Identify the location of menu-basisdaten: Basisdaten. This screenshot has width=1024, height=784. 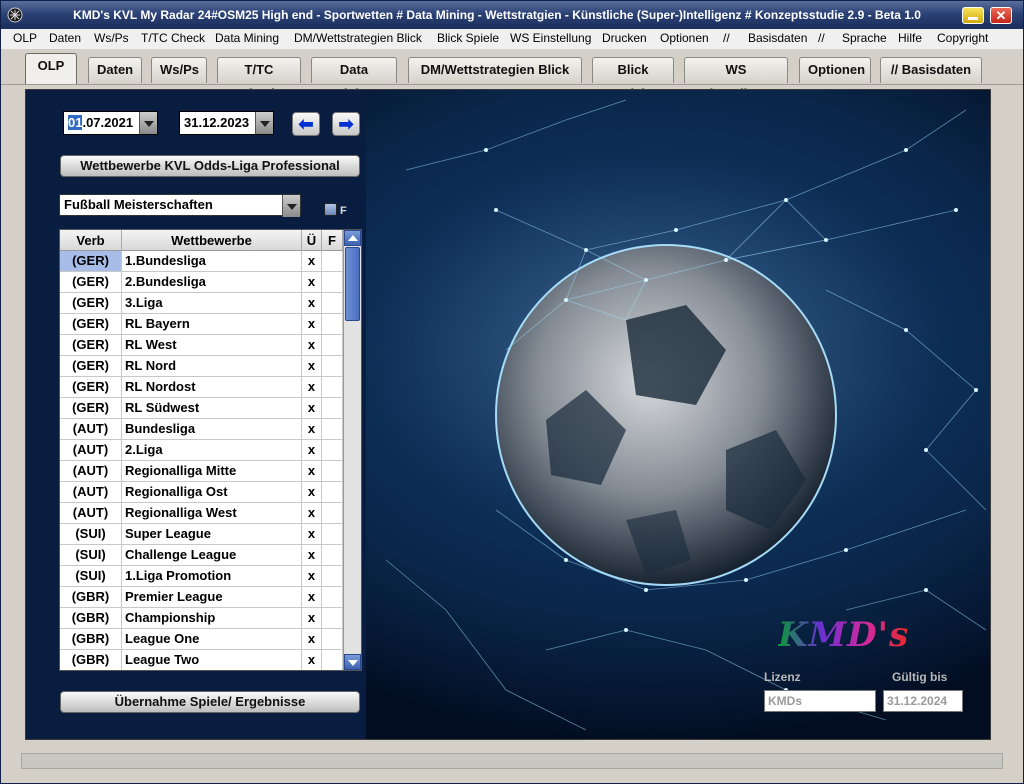
(777, 38).